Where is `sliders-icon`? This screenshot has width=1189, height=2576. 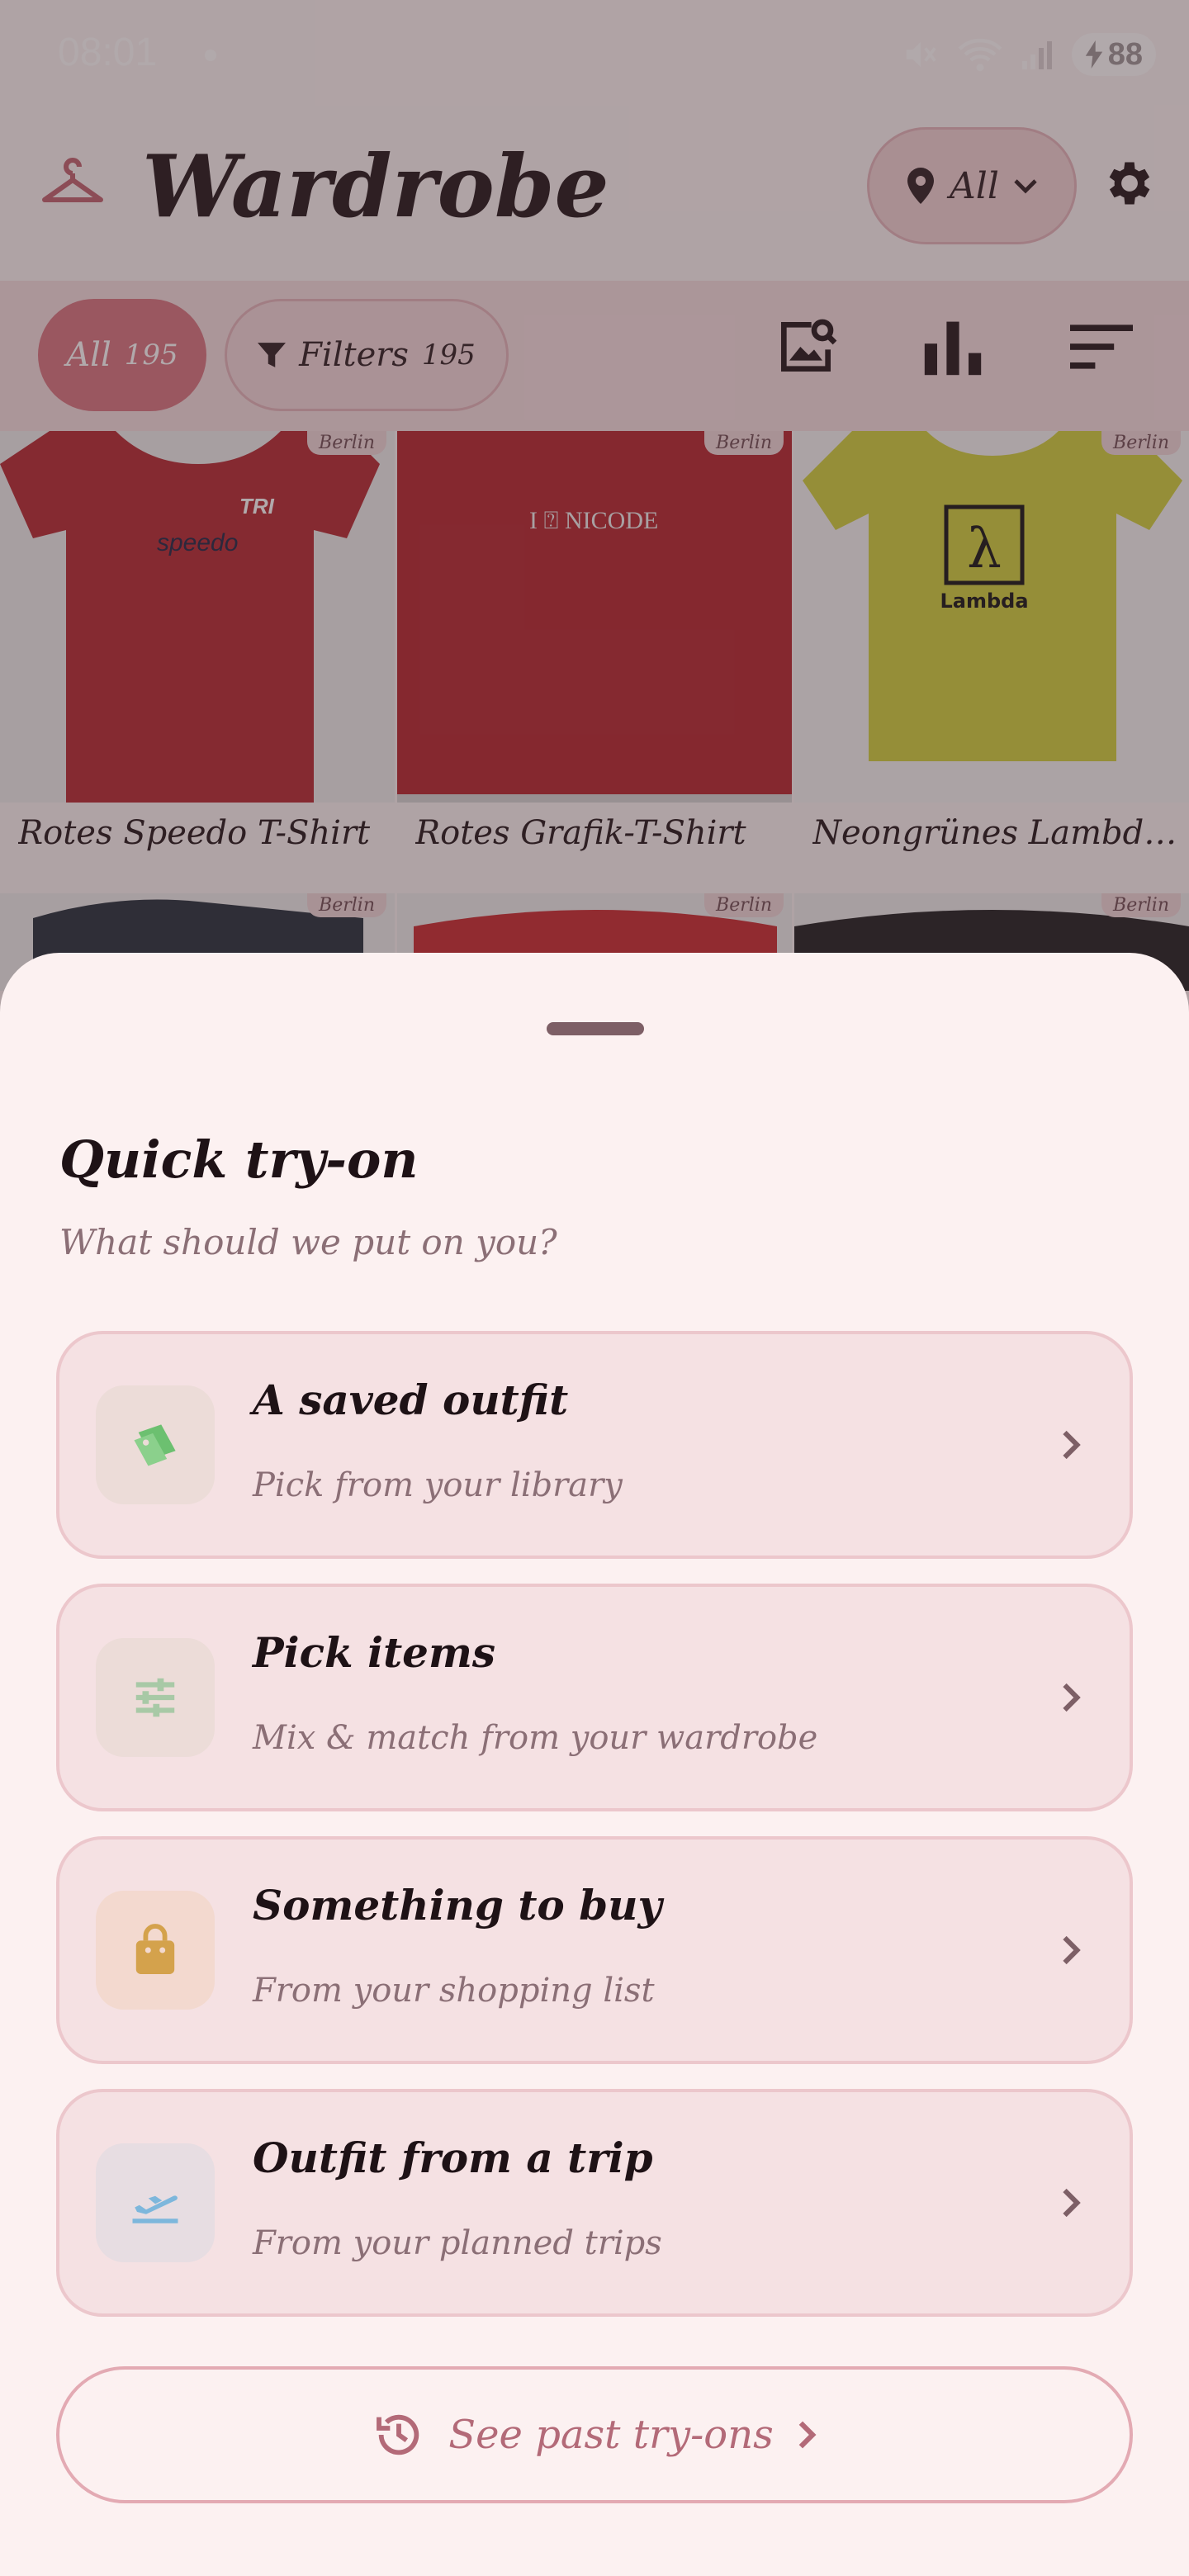 sliders-icon is located at coordinates (155, 1697).